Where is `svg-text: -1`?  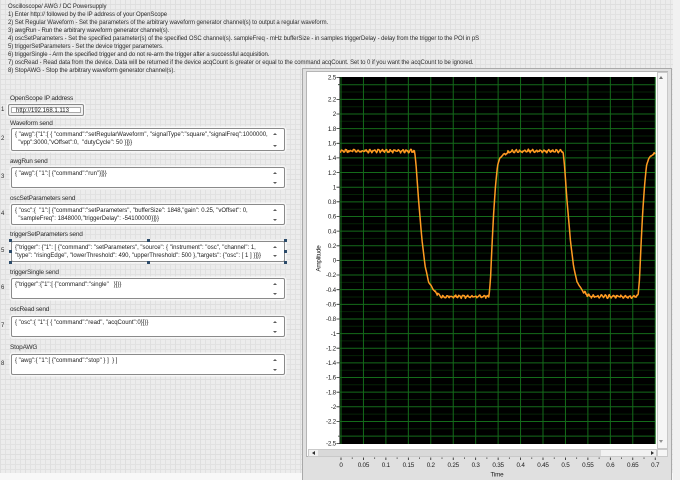
svg-text: -1 is located at coordinates (334, 334).